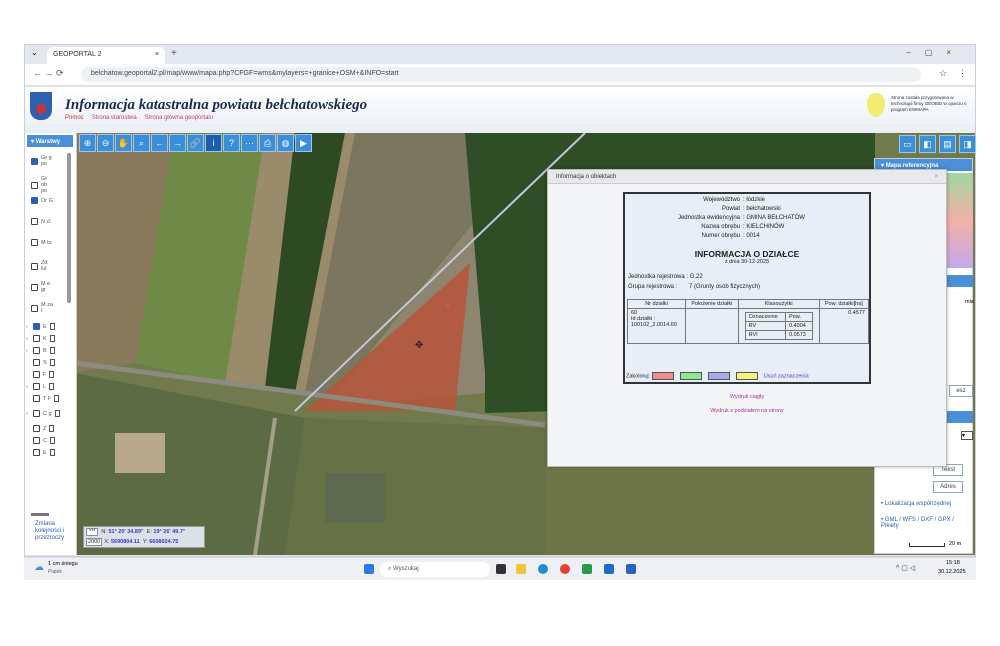  Describe the element at coordinates (943, 73) in the screenshot. I see `bookmark-star-icon: ☆` at that location.